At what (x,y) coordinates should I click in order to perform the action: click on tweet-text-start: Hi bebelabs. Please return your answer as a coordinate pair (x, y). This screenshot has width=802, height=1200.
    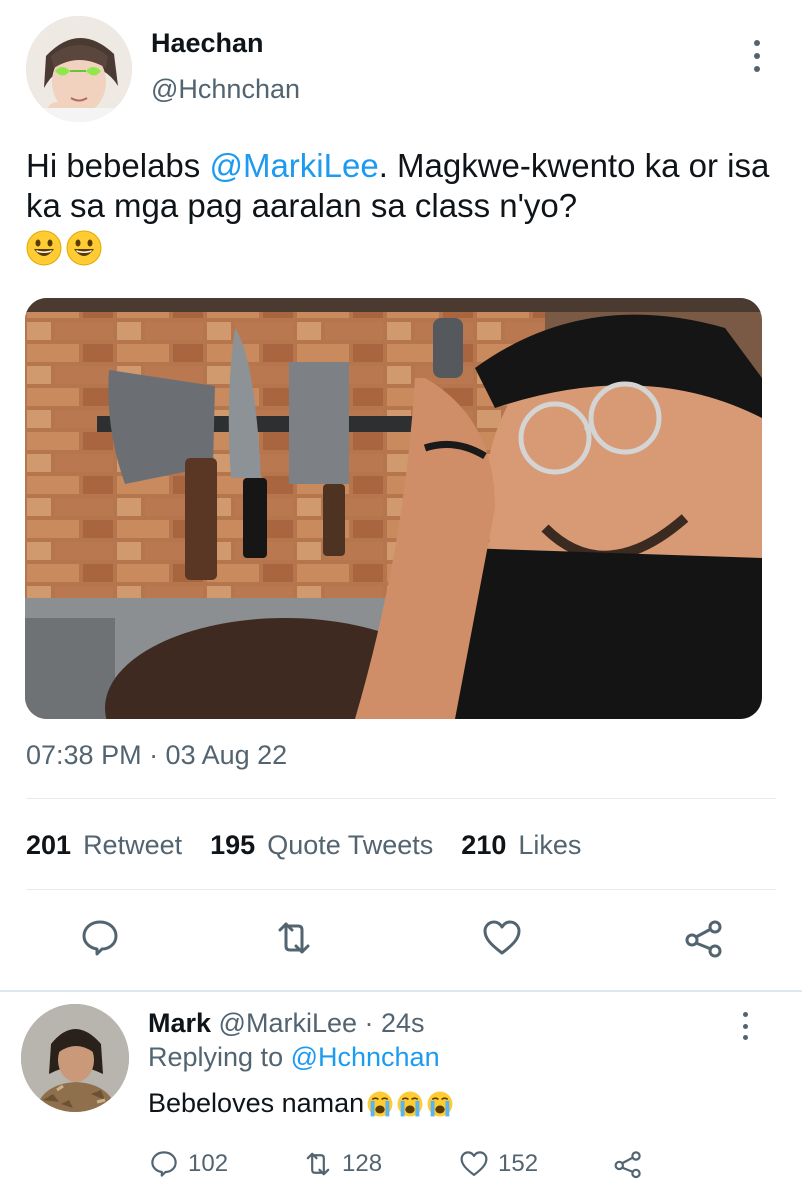
    Looking at the image, I should click on (118, 165).